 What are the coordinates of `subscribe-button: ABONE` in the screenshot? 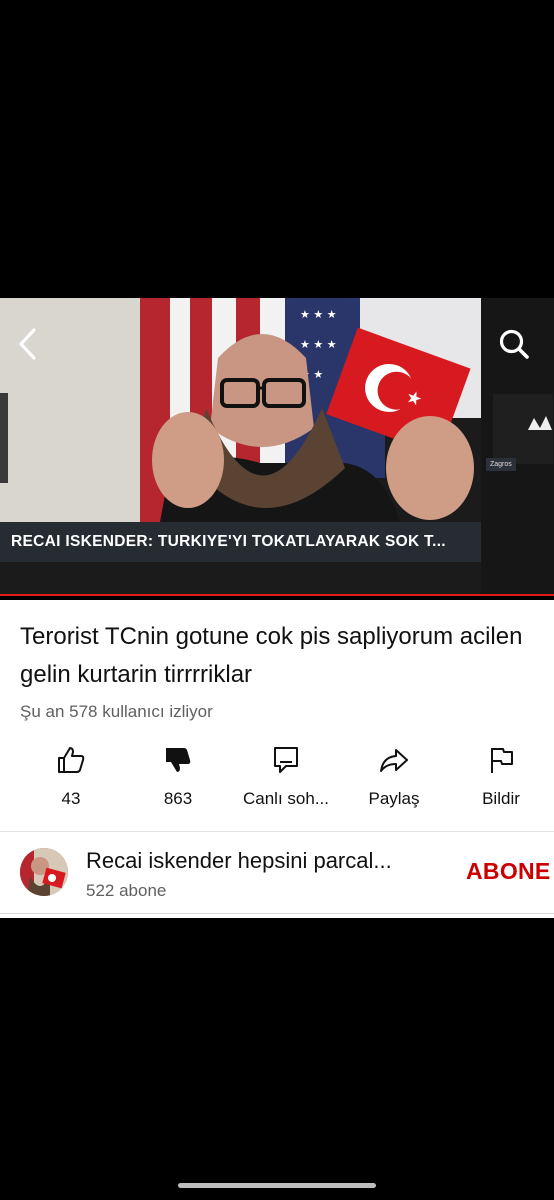 It's located at (508, 871).